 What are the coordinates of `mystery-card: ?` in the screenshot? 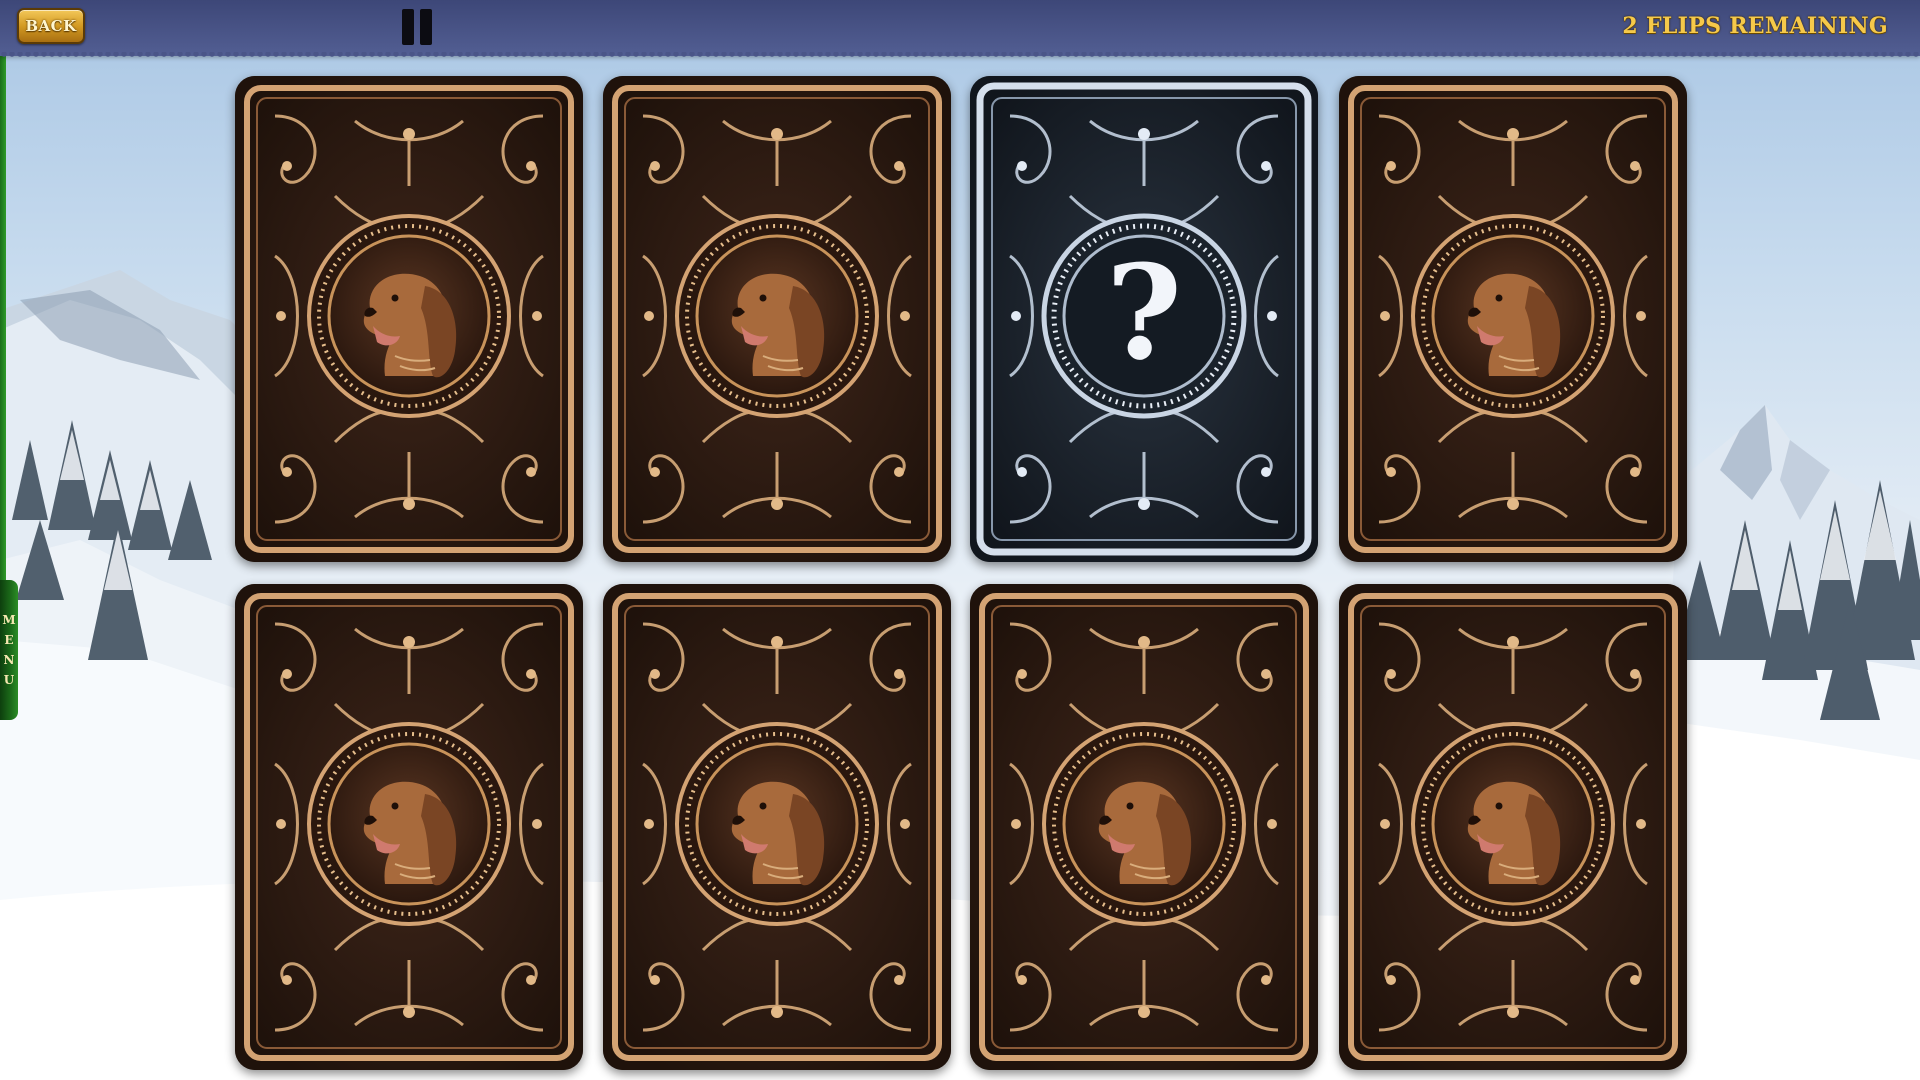 It's located at (1144, 319).